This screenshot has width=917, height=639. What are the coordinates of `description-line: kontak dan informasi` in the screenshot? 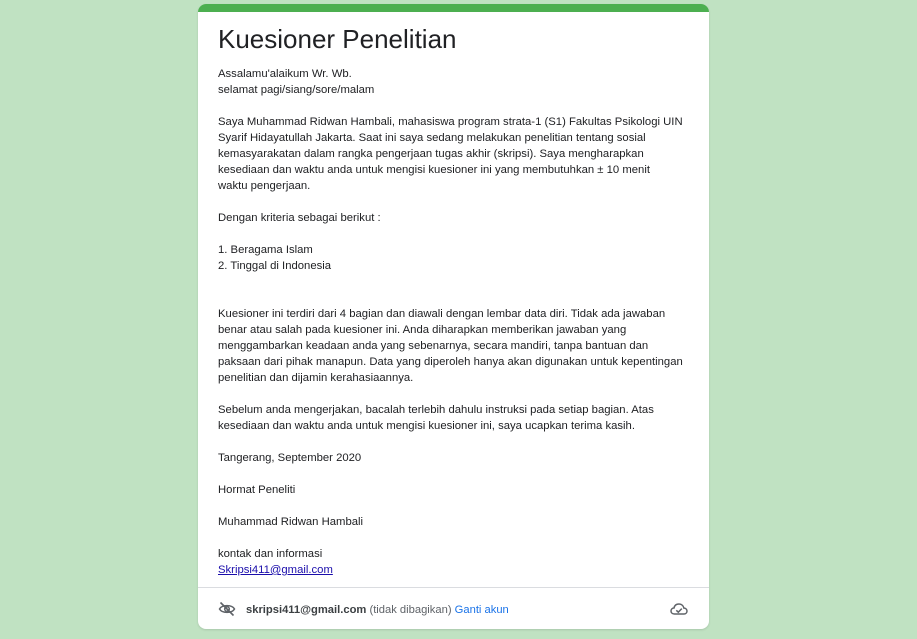 It's located at (270, 554).